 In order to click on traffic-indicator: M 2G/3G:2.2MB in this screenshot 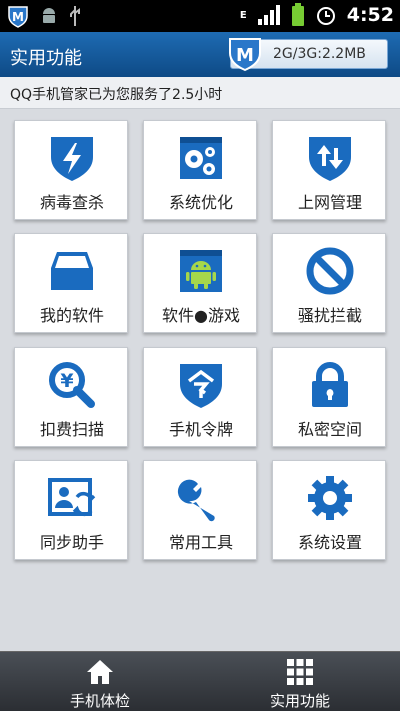, I will do `click(308, 55)`.